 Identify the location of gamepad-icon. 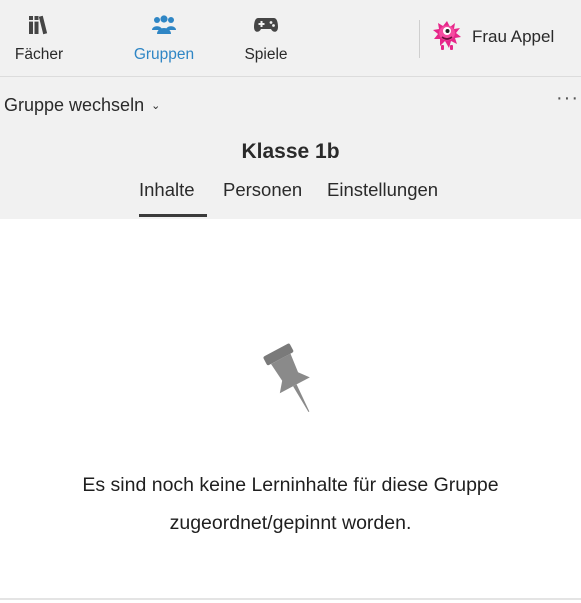
(266, 27).